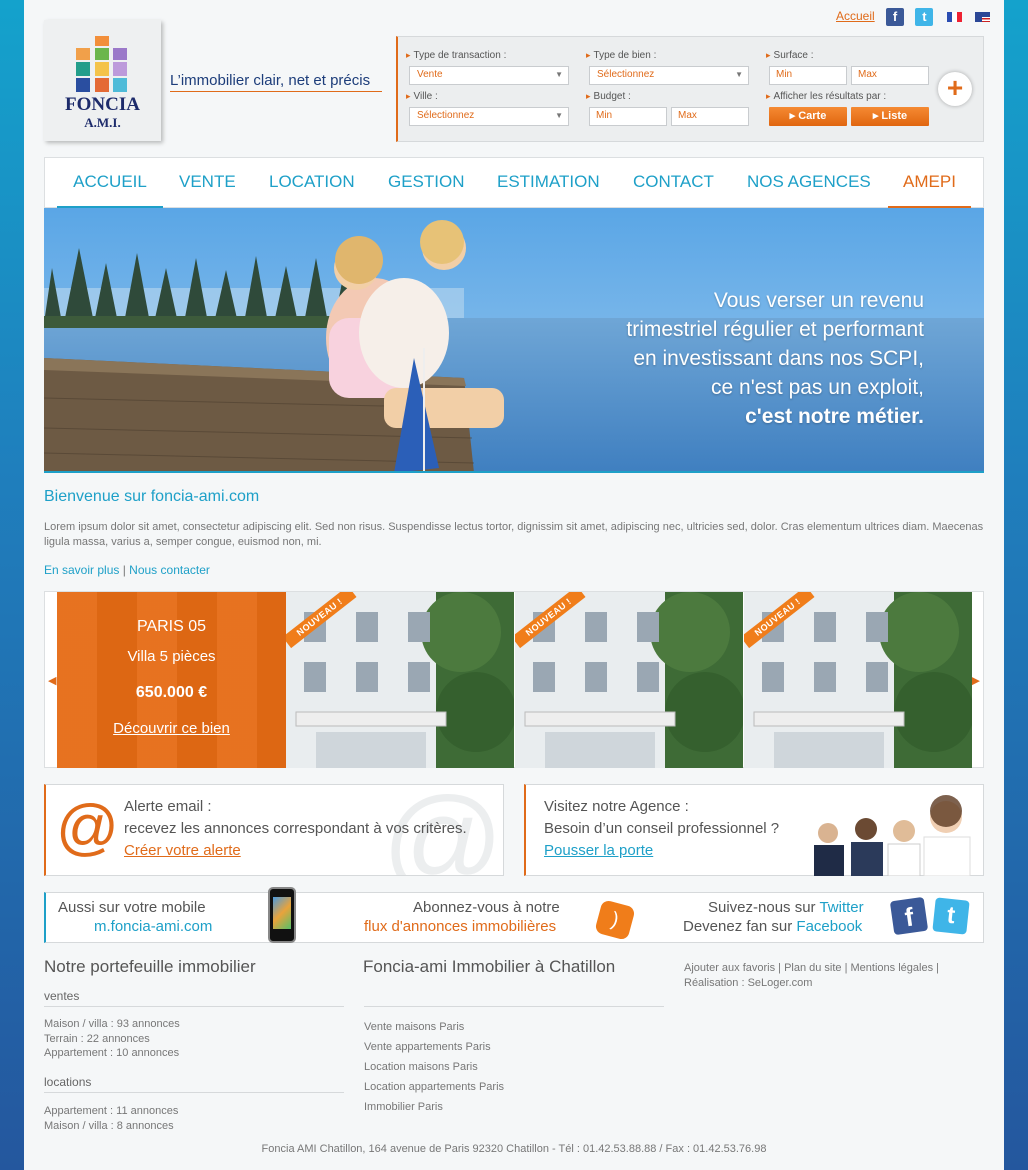  I want to click on featured-type: Villa 5 pièces, so click(171, 656).